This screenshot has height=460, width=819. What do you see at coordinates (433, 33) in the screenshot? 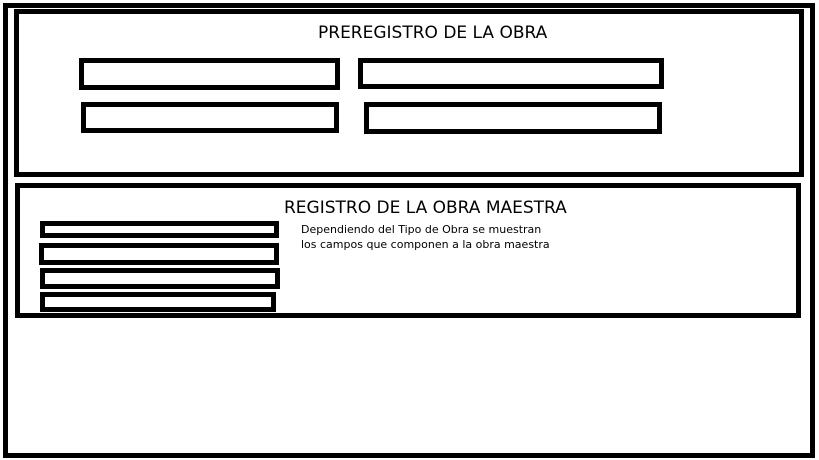
I see `preregistro-title: PREREGISTRO DE LA OBRA` at bounding box center [433, 33].